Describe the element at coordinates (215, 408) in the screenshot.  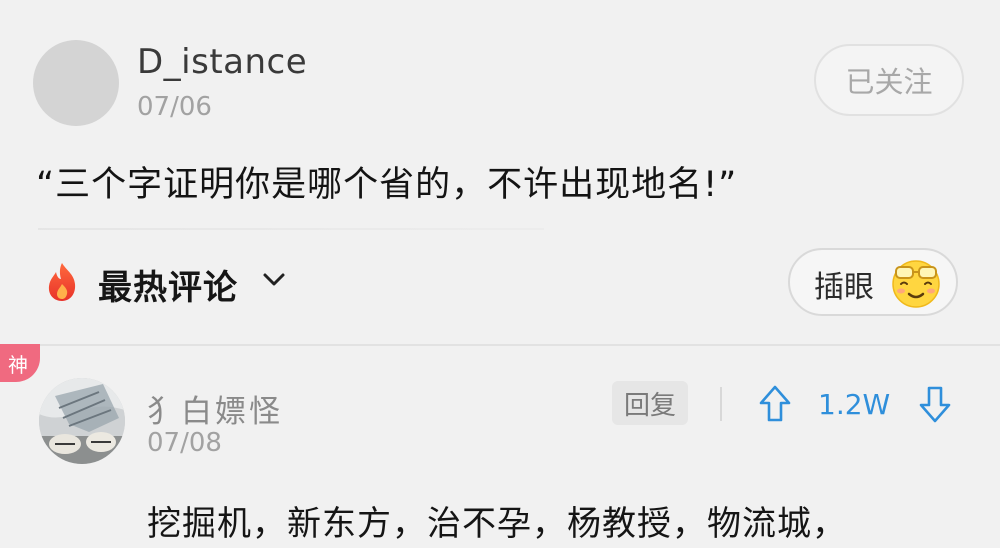
I see `comment-author-name: 犭白嫖怪` at that location.